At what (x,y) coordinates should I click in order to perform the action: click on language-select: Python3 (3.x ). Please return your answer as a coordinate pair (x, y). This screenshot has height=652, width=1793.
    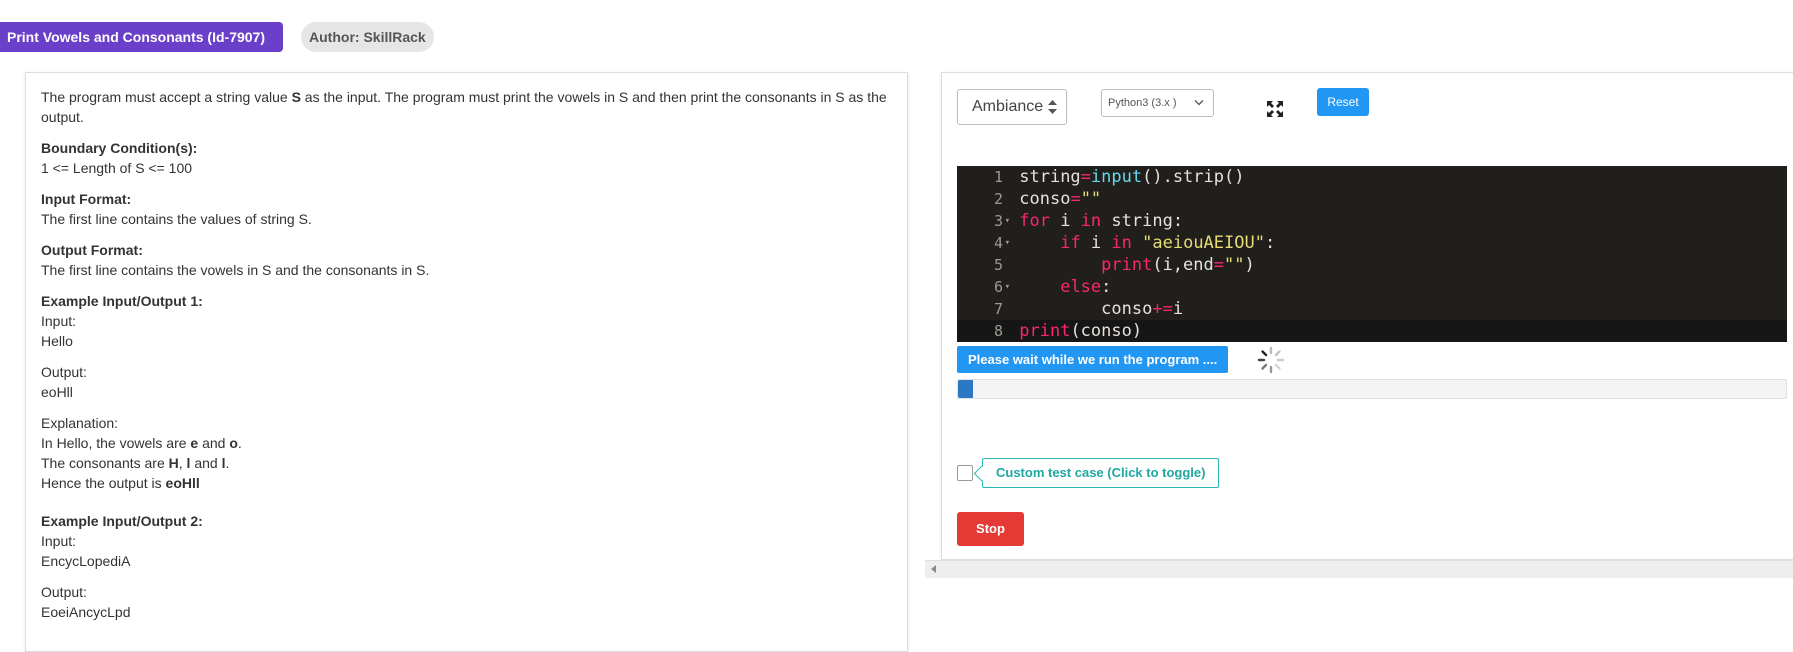
    Looking at the image, I should click on (1157, 103).